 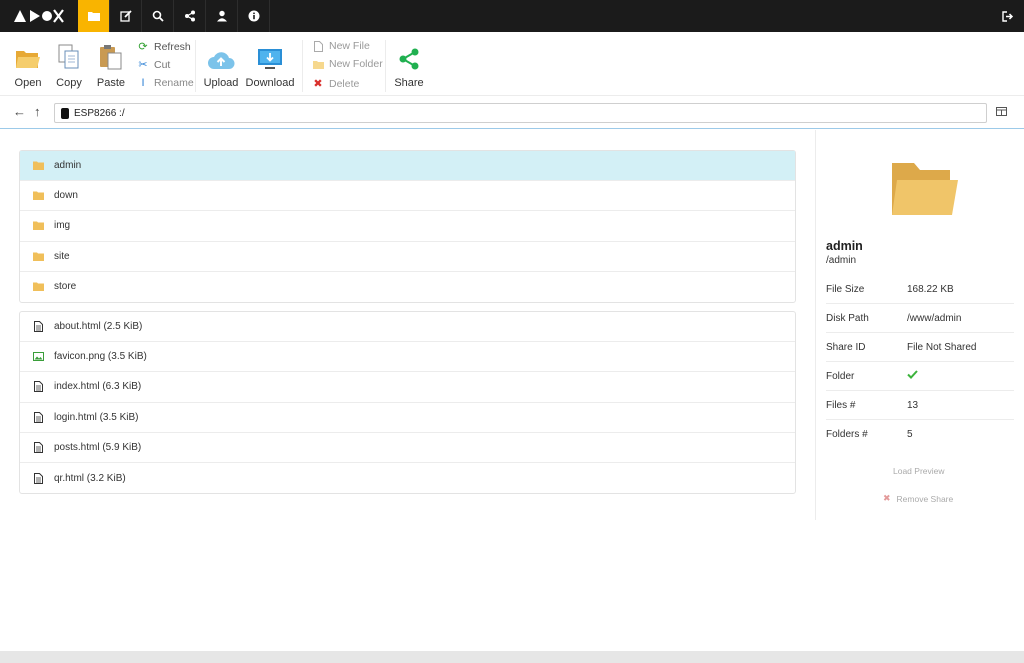 I want to click on nav-info-button, so click(x=254, y=16).